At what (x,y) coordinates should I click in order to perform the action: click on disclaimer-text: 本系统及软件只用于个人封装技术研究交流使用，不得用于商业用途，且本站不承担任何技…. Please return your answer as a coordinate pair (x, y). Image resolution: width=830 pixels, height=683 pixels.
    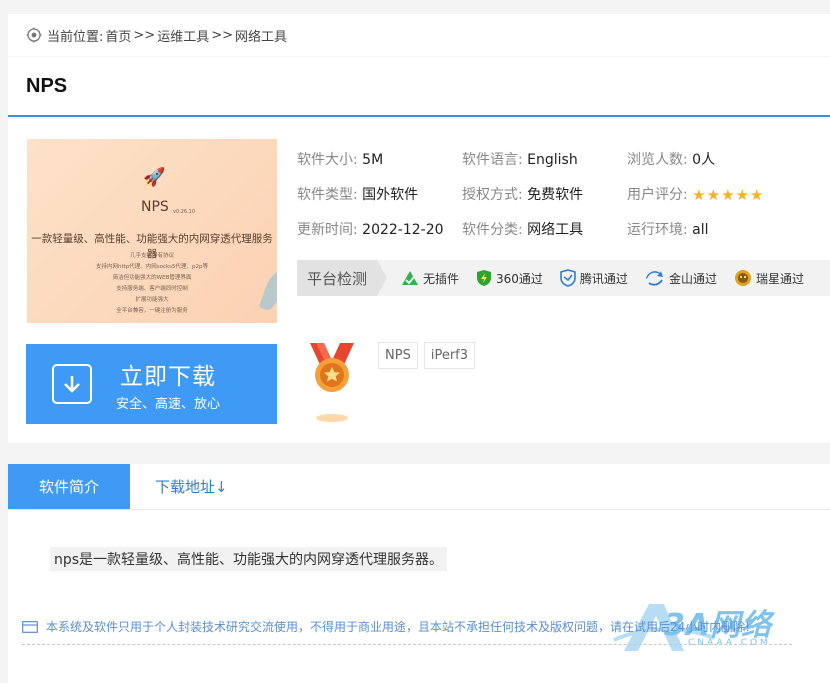
    Looking at the image, I should click on (398, 627).